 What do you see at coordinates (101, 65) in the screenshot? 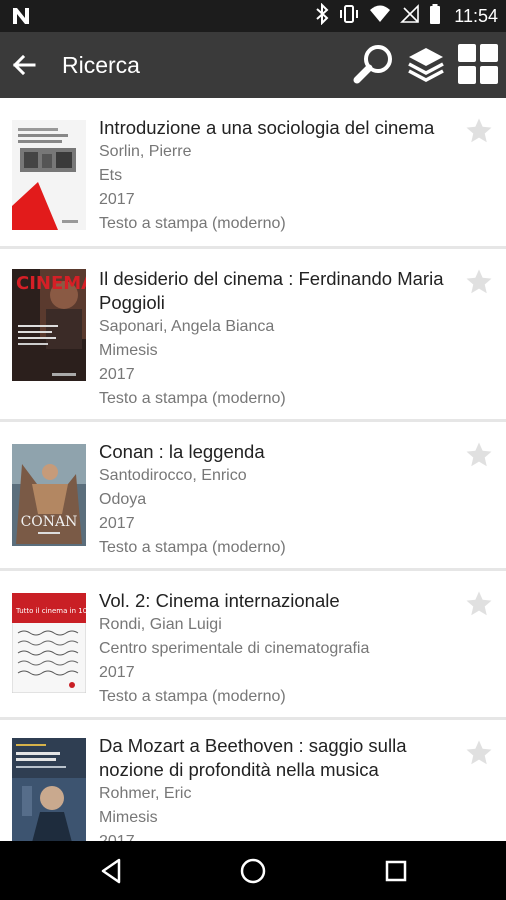
I see `page-title: Ricerca` at bounding box center [101, 65].